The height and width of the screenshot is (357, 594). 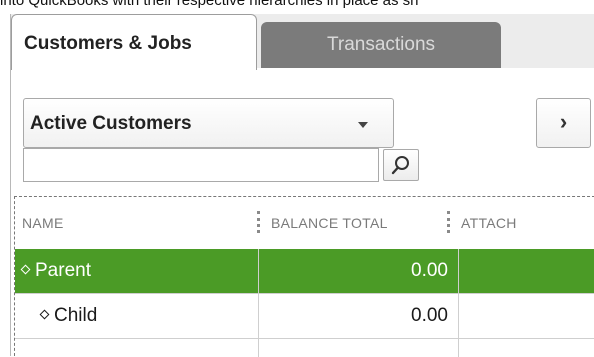 What do you see at coordinates (304, 271) in the screenshot?
I see `table-row: Parent 0.00` at bounding box center [304, 271].